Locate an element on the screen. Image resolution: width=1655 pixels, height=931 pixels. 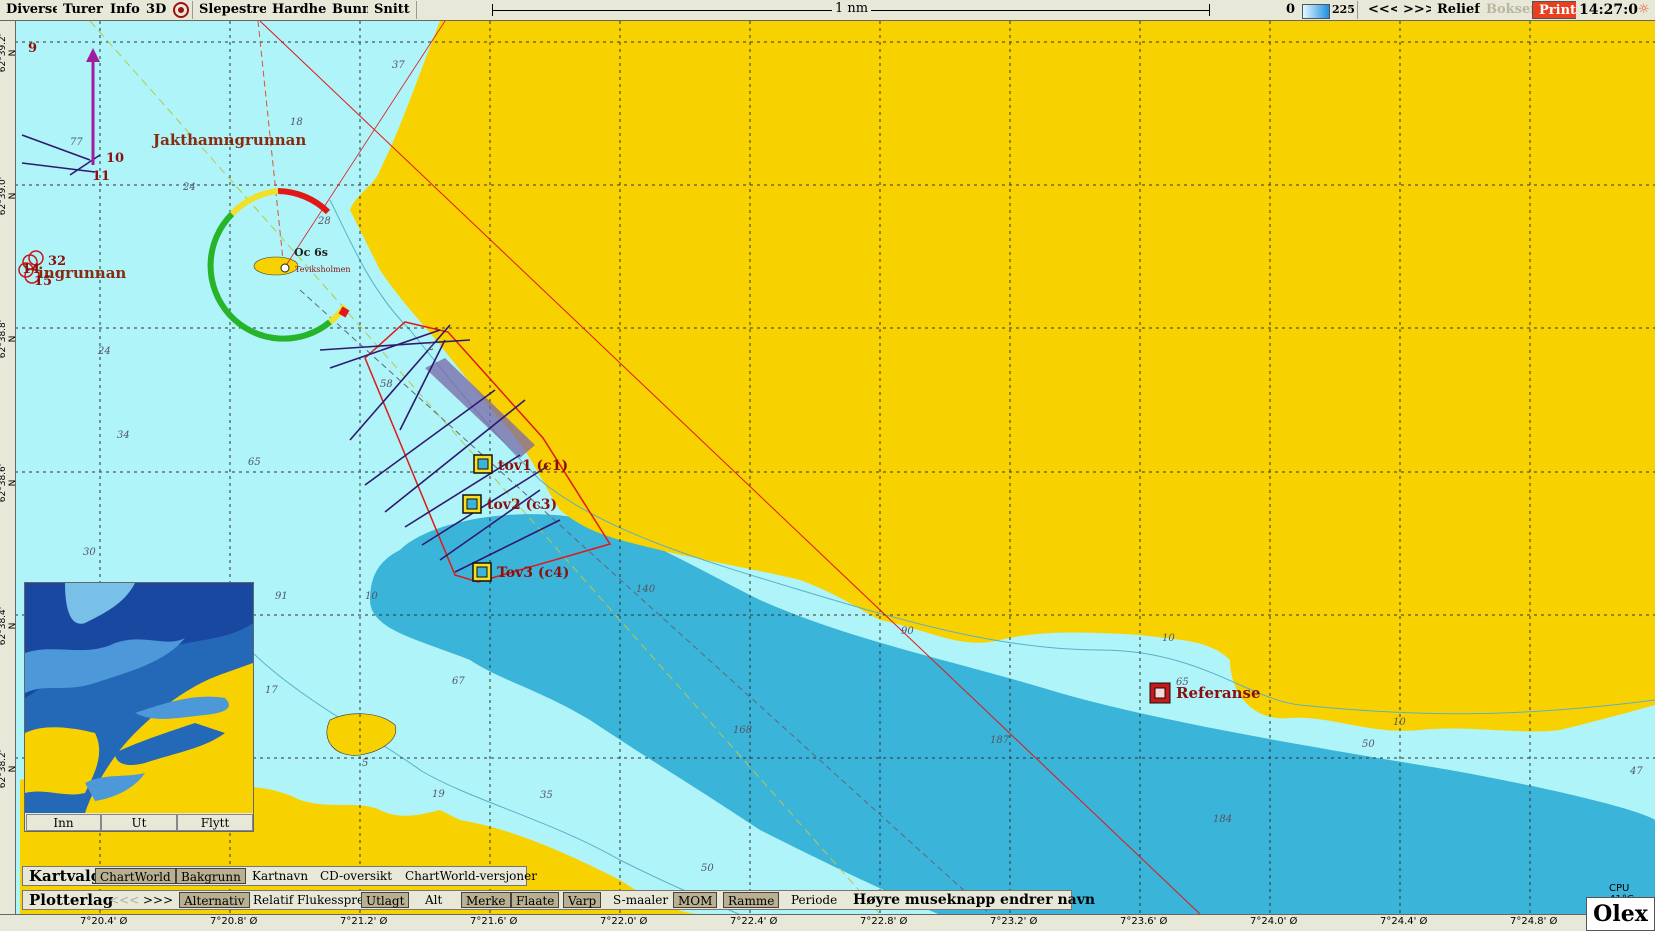
scale-label: 1 nm is located at coordinates (852, 8).